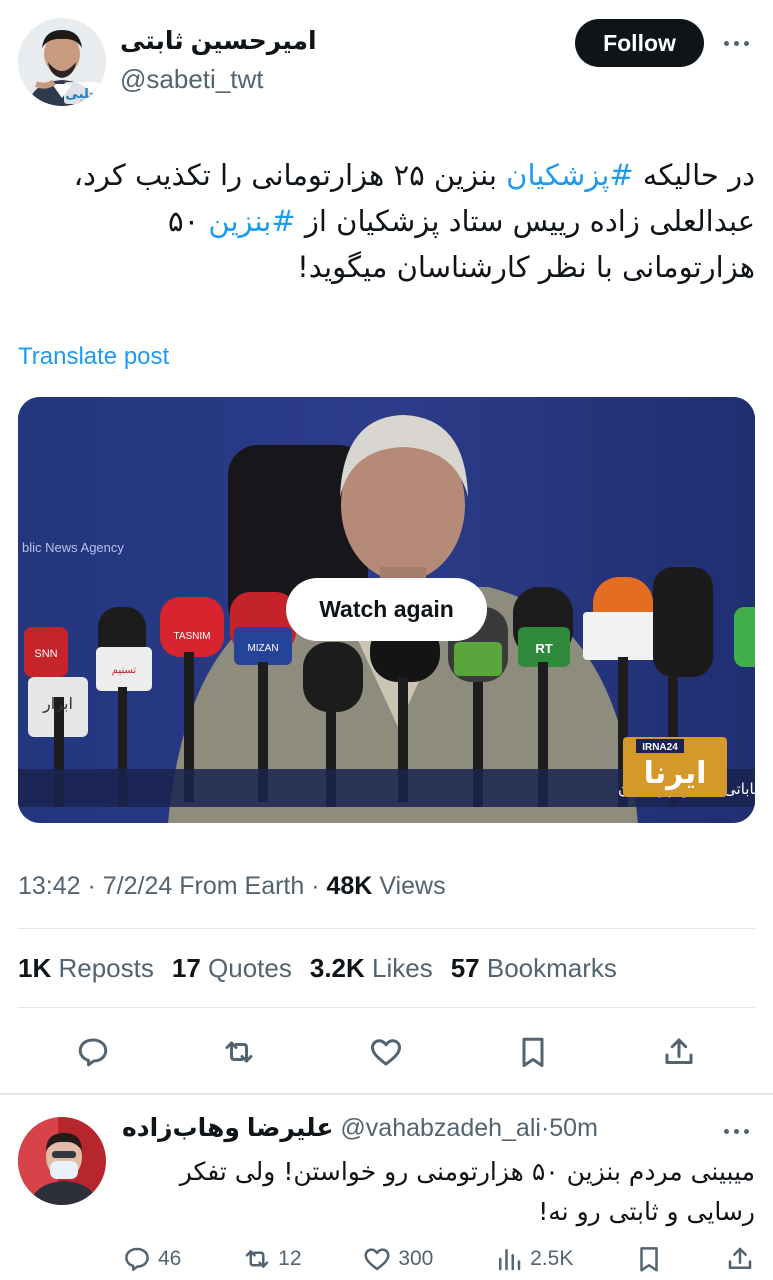 The height and width of the screenshot is (1280, 773). Describe the element at coordinates (543, 648) in the screenshot. I see `mic-label: RT` at that location.